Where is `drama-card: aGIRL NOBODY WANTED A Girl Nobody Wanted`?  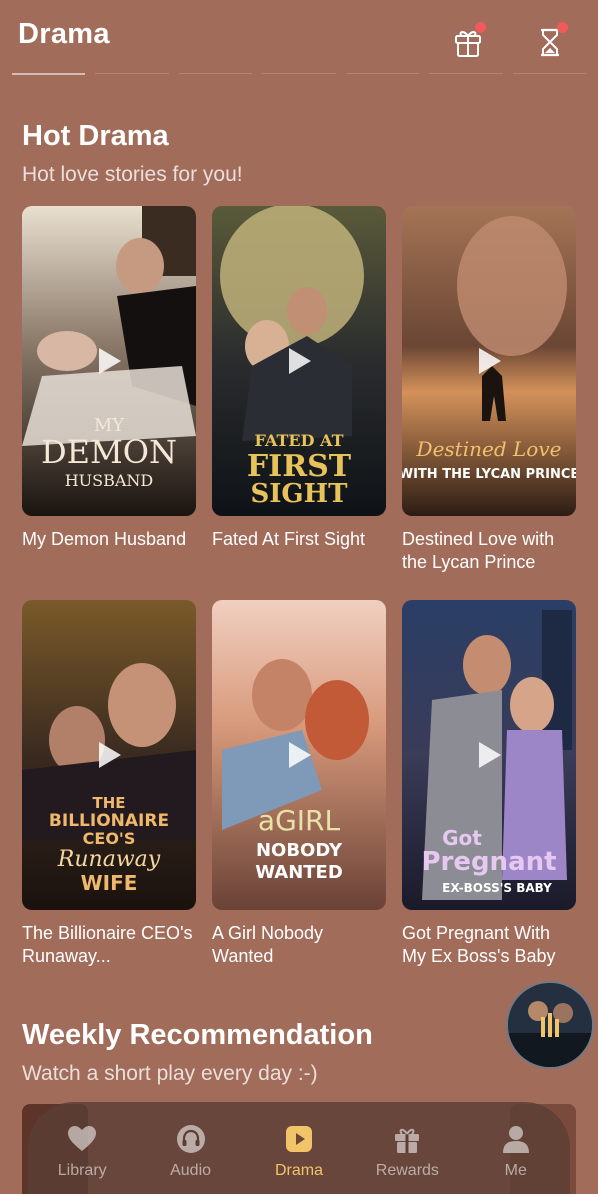
drama-card: aGIRL NOBODY WANTED A Girl Nobody Wanted is located at coordinates (299, 785).